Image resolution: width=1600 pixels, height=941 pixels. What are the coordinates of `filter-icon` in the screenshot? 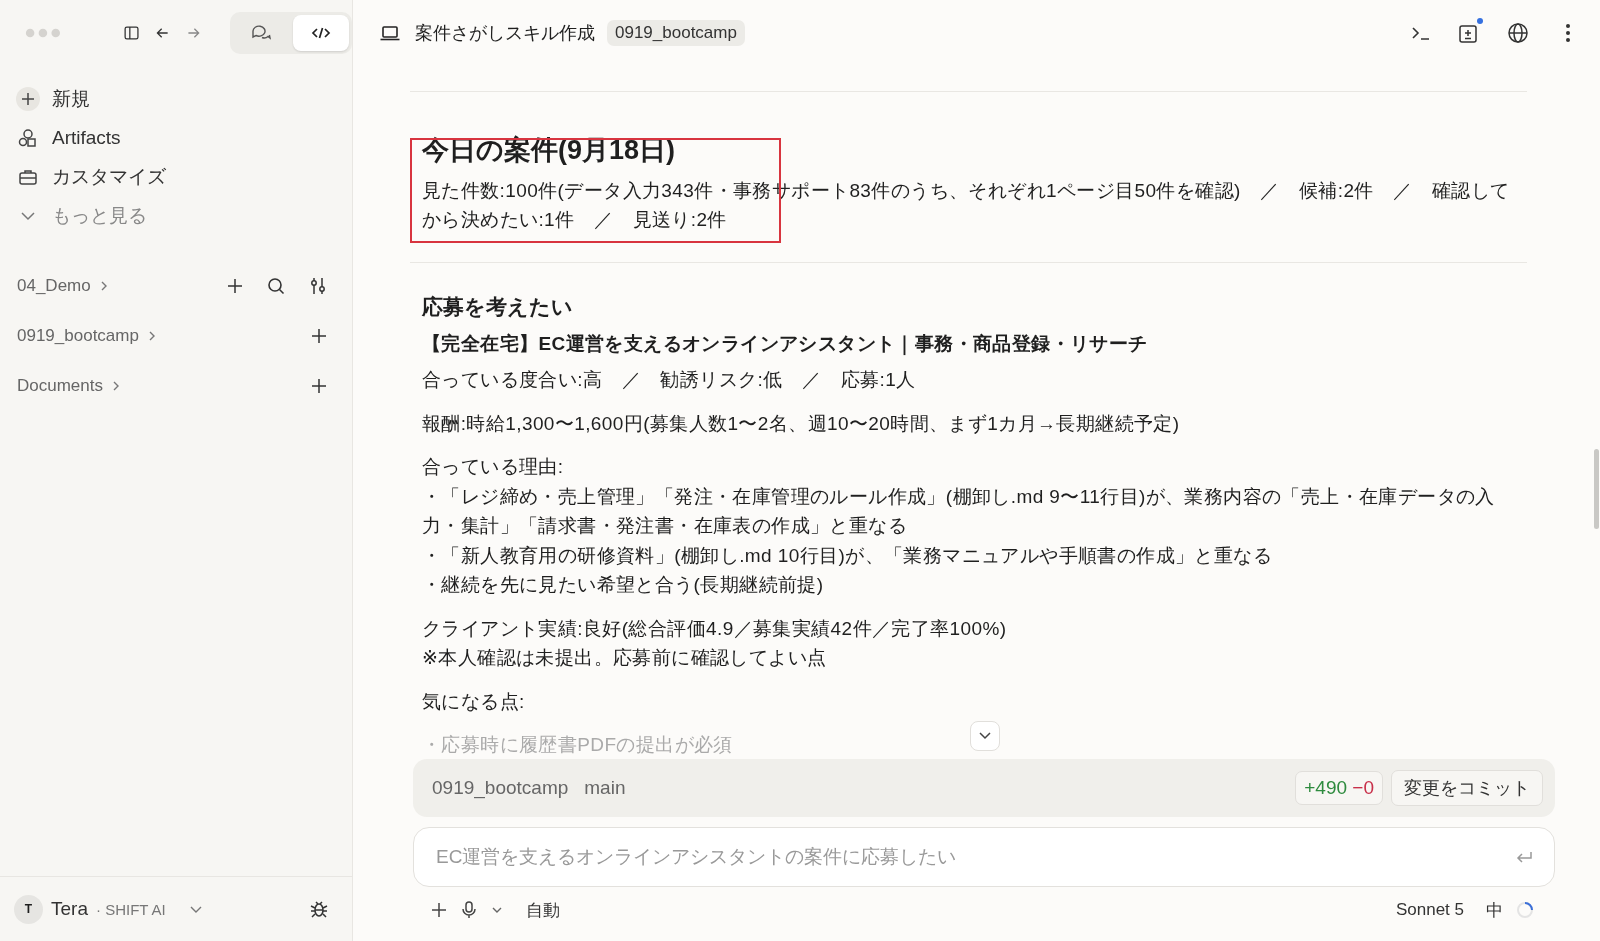 It's located at (318, 286).